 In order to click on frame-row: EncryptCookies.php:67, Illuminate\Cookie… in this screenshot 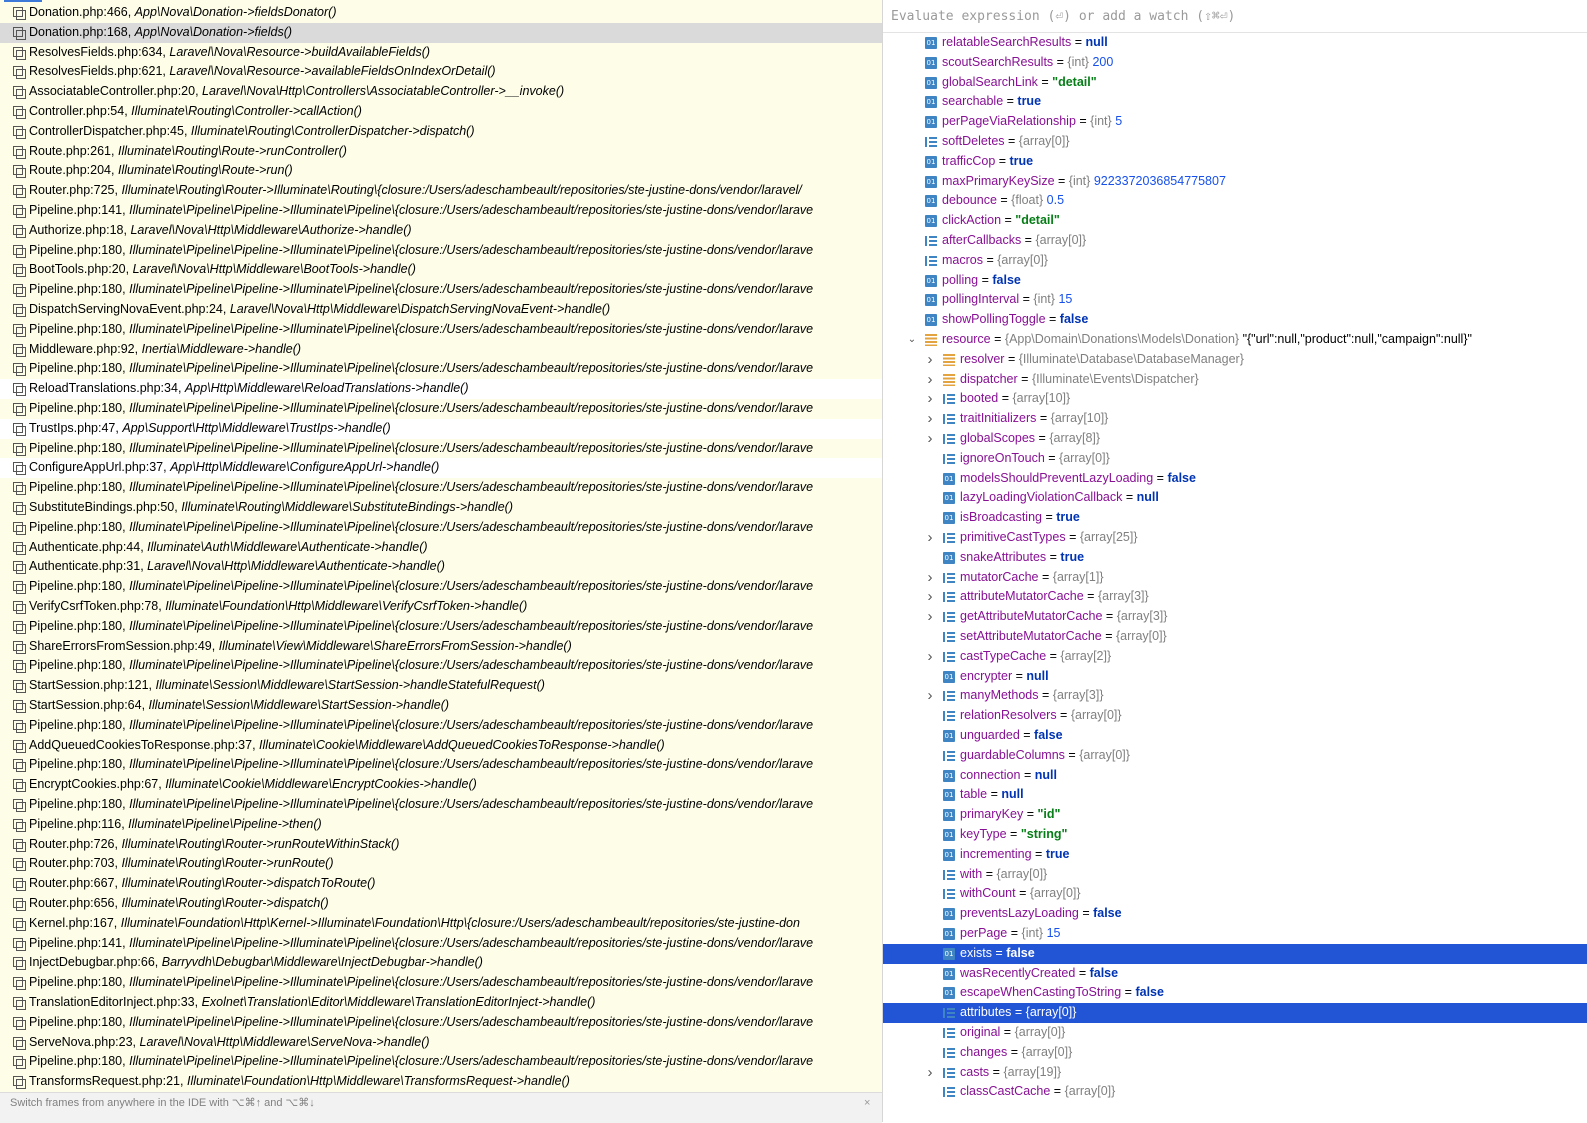, I will do `click(441, 785)`.